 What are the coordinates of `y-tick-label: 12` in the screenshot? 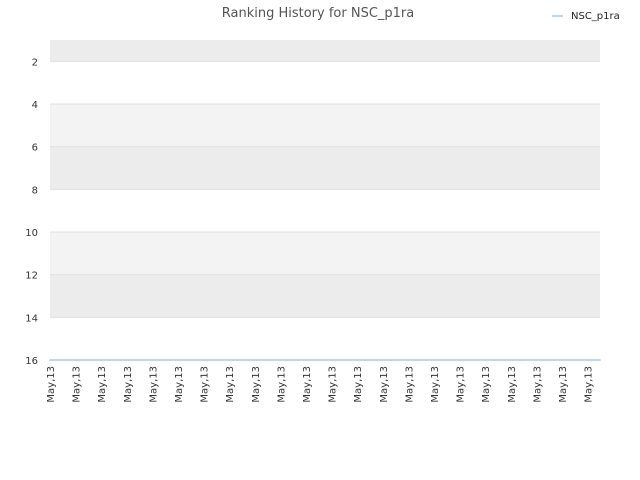 It's located at (31, 276).